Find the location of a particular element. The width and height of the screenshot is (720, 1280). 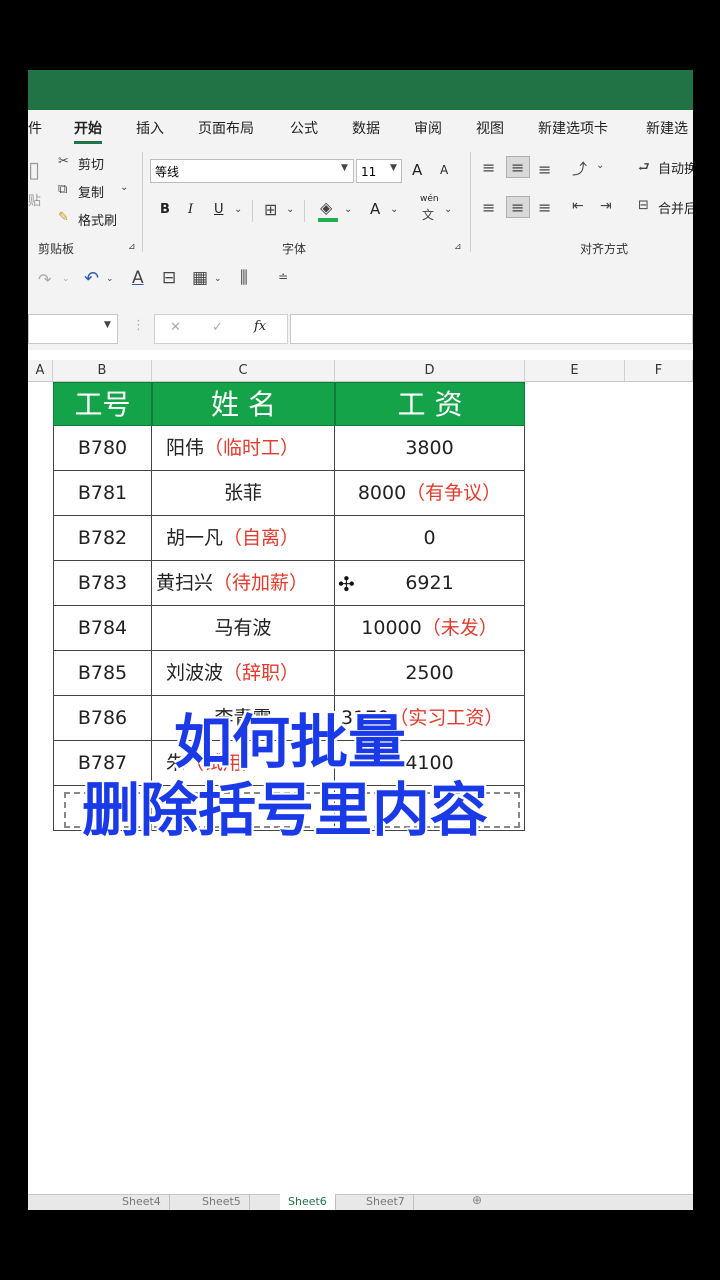

cell-salary: 3800 is located at coordinates (430, 448).